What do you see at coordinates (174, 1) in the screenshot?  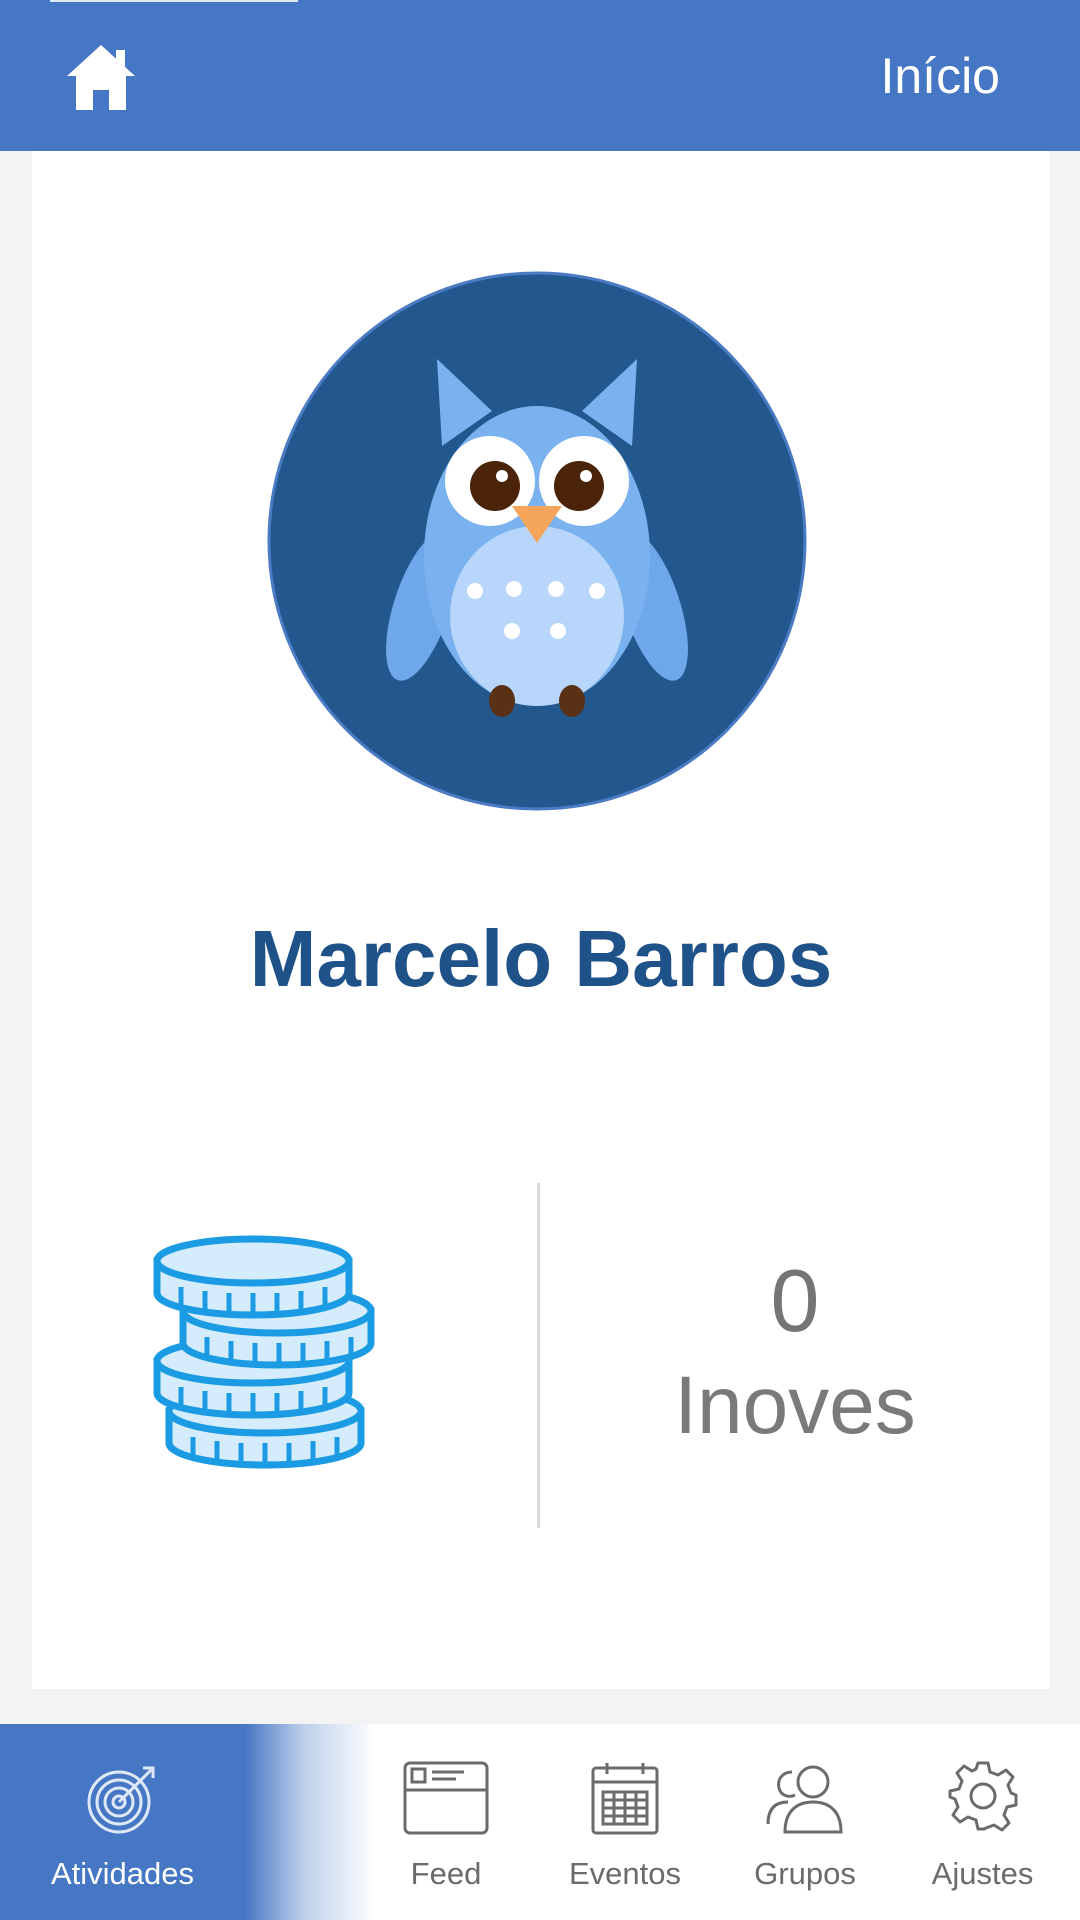 I see `status-strip` at bounding box center [174, 1].